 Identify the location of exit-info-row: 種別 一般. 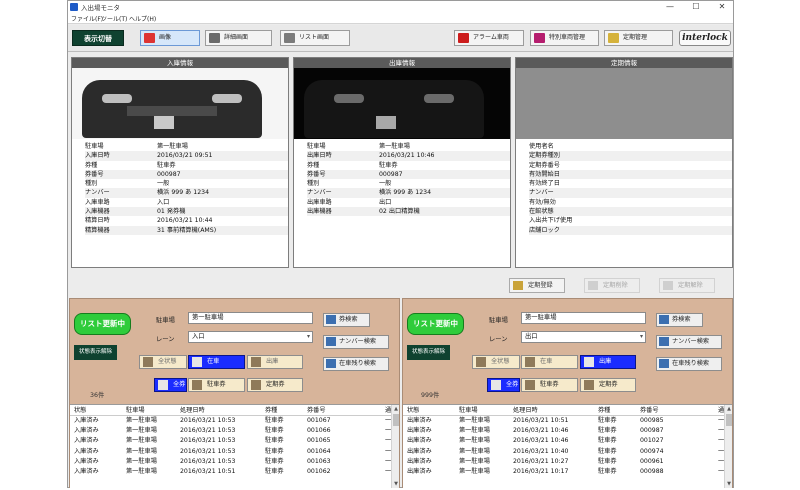
(408, 183).